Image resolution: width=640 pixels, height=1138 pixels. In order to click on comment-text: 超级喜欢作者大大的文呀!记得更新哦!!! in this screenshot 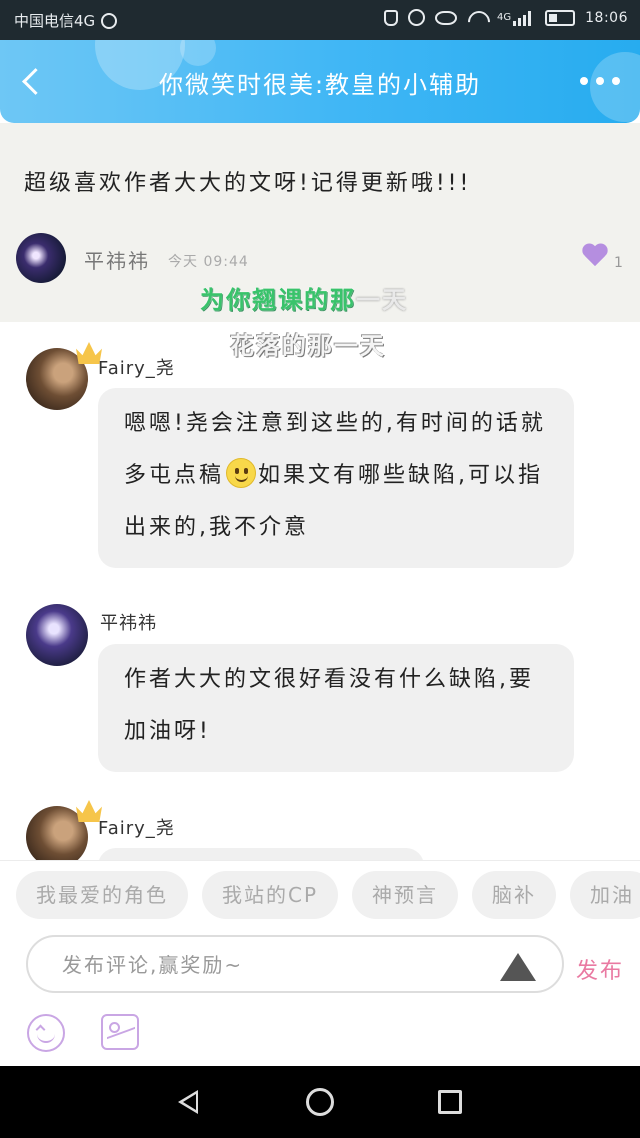, I will do `click(248, 183)`.